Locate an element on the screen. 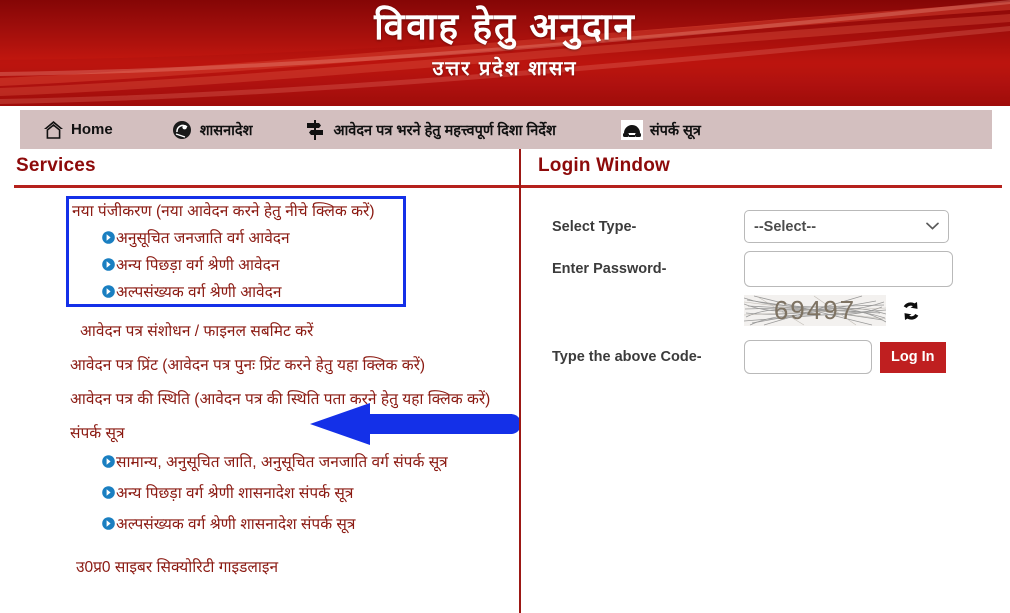 The image size is (1010, 613). captcha-row: 69497 is located at coordinates (877, 310).